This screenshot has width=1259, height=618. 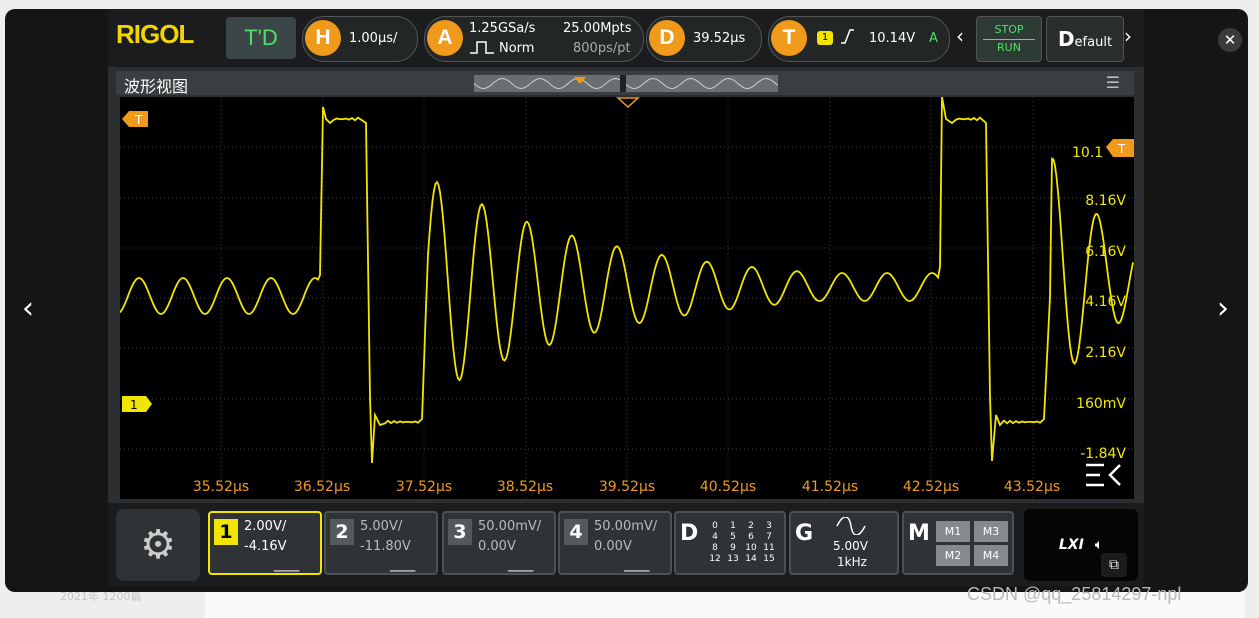 What do you see at coordinates (1066, 39) in the screenshot?
I see `default-initial: D` at bounding box center [1066, 39].